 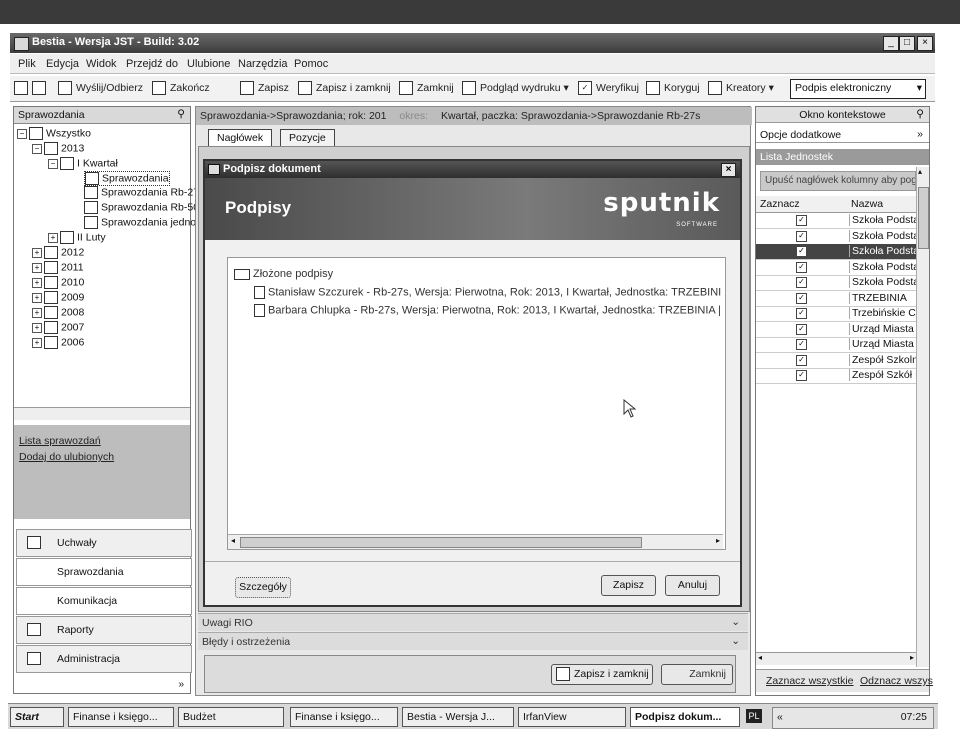 I want to click on dialog-save-button: Zapisz, so click(x=628, y=585).